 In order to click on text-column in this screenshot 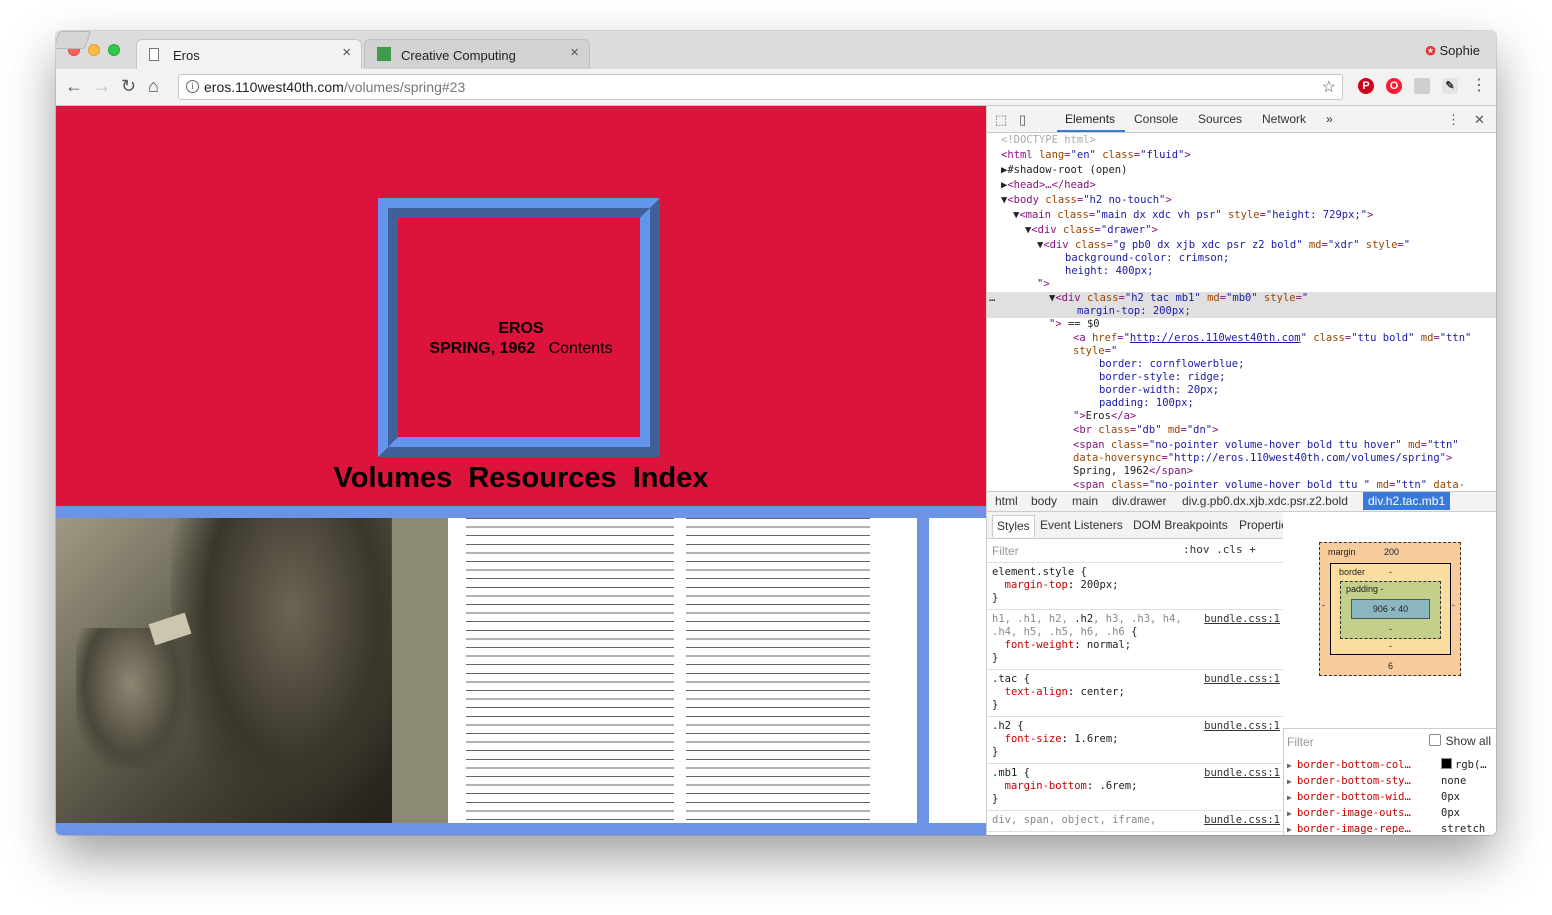, I will do `click(570, 670)`.